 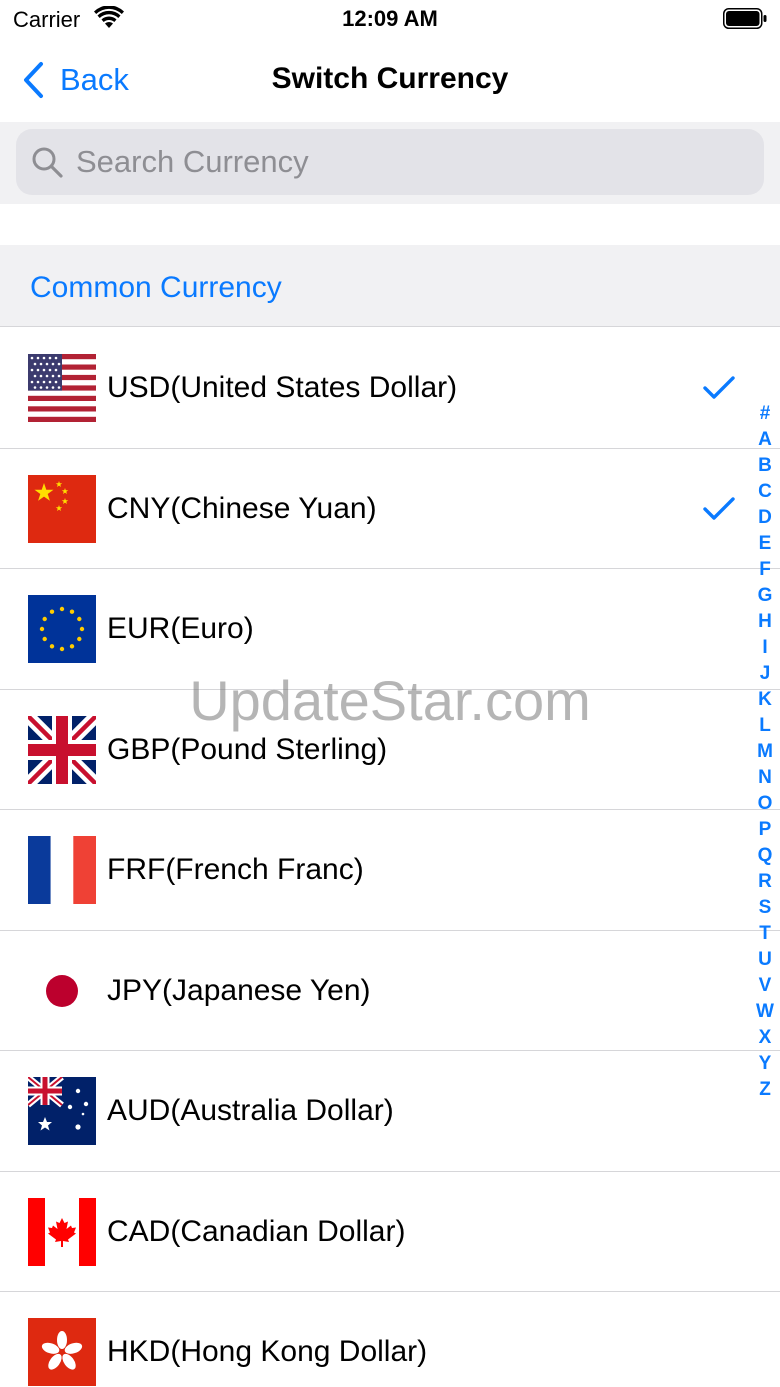 I want to click on currency-row-hkd: HKD(Hong Kong Dollar), so click(x=390, y=1339).